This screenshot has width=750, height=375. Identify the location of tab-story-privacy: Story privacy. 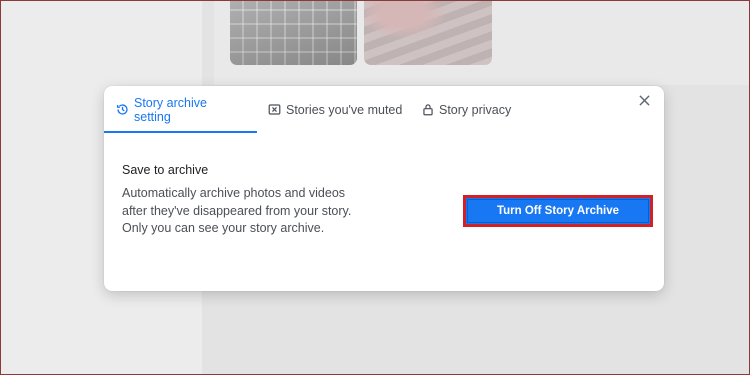
(466, 109).